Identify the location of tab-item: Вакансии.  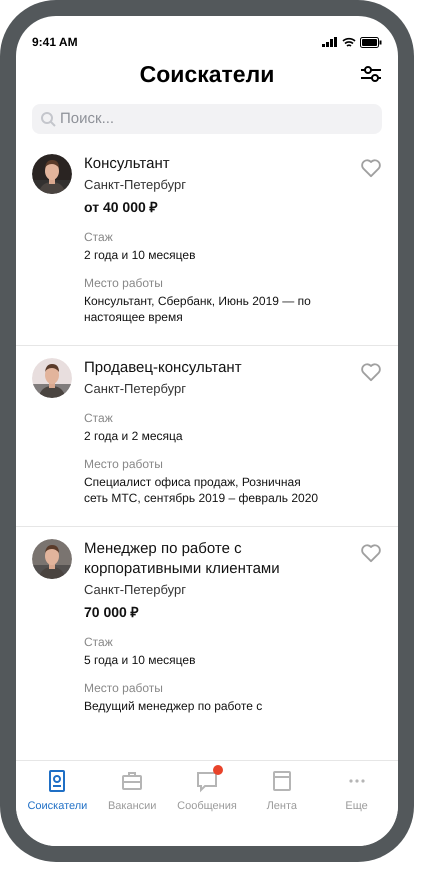
(132, 807).